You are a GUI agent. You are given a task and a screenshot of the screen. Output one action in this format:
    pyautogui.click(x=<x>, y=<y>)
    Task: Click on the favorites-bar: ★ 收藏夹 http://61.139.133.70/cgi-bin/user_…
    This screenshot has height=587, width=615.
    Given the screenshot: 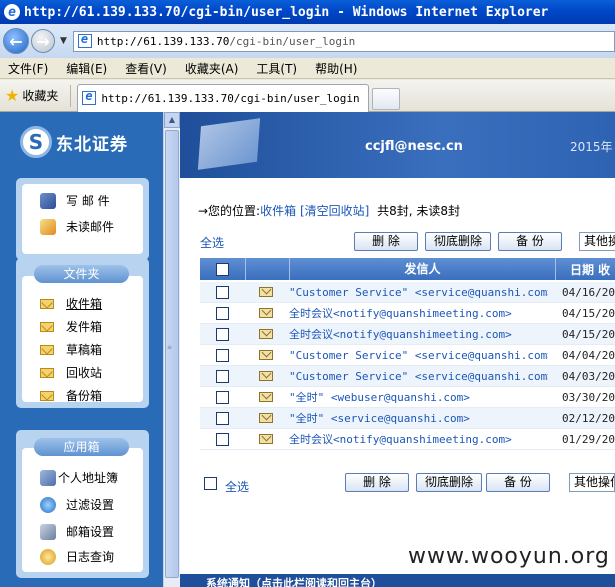 What is the action you would take?
    pyautogui.click(x=307, y=96)
    